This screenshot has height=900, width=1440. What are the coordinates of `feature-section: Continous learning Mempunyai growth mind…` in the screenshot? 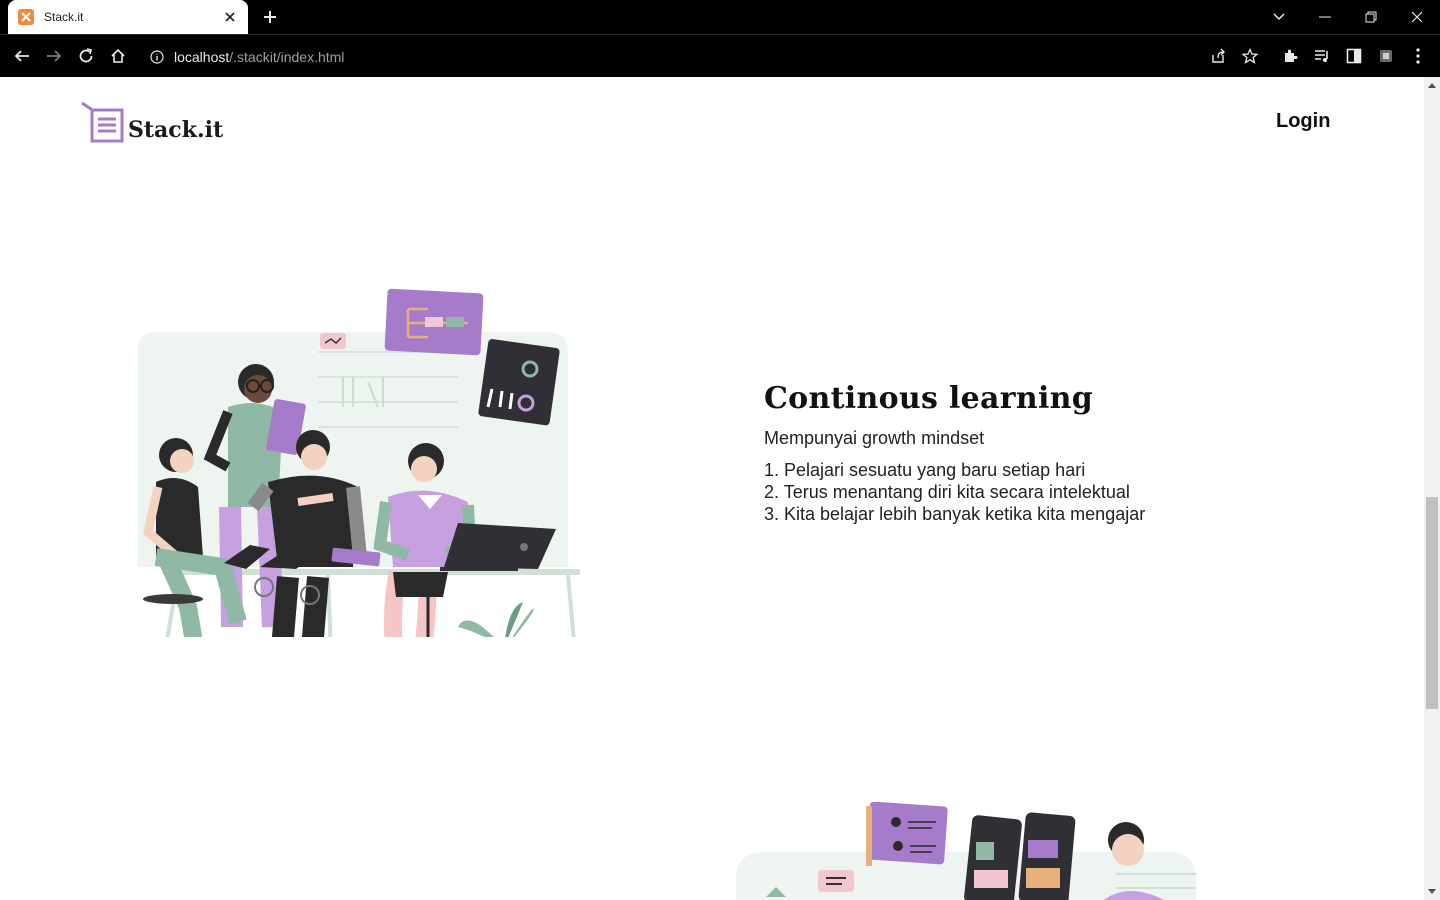 It's located at (1044, 453).